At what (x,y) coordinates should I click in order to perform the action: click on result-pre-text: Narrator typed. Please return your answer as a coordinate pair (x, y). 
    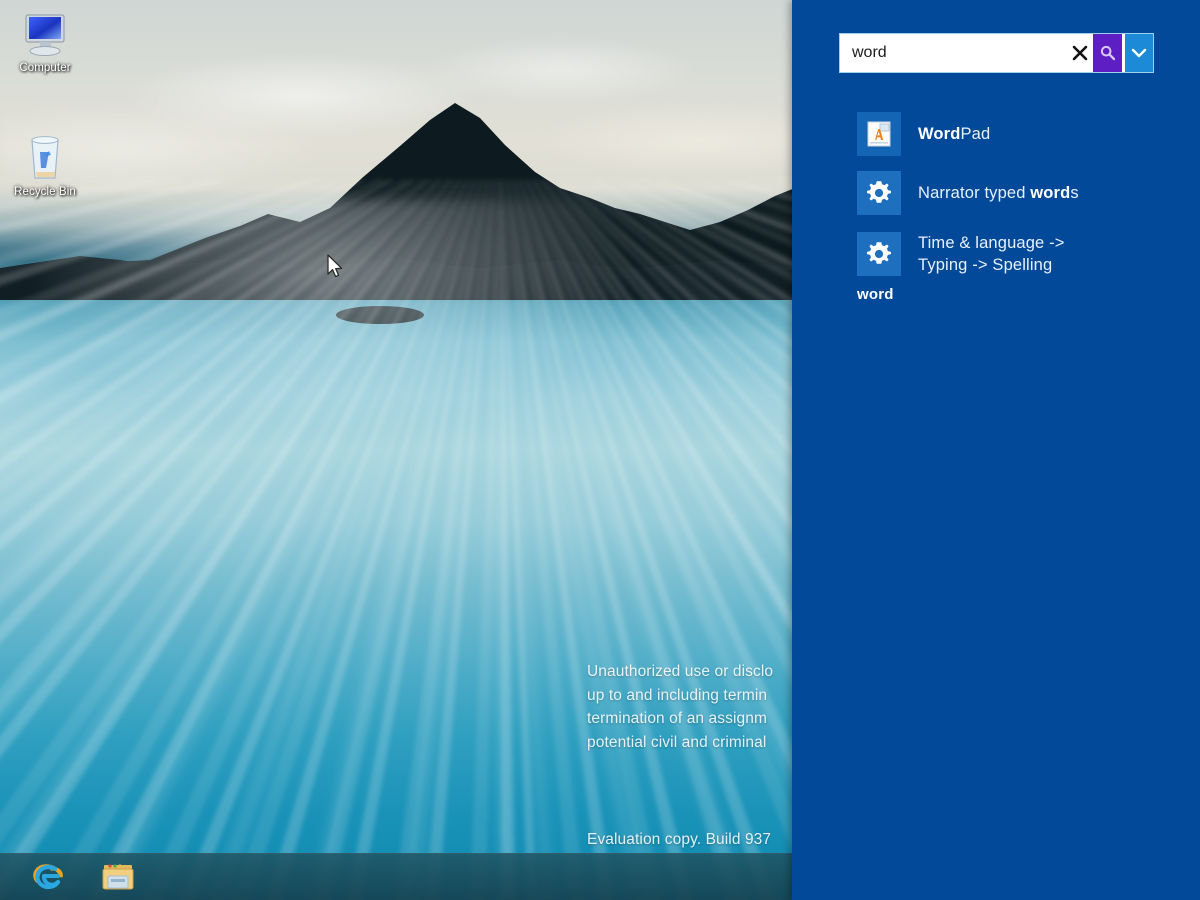
    Looking at the image, I should click on (974, 192).